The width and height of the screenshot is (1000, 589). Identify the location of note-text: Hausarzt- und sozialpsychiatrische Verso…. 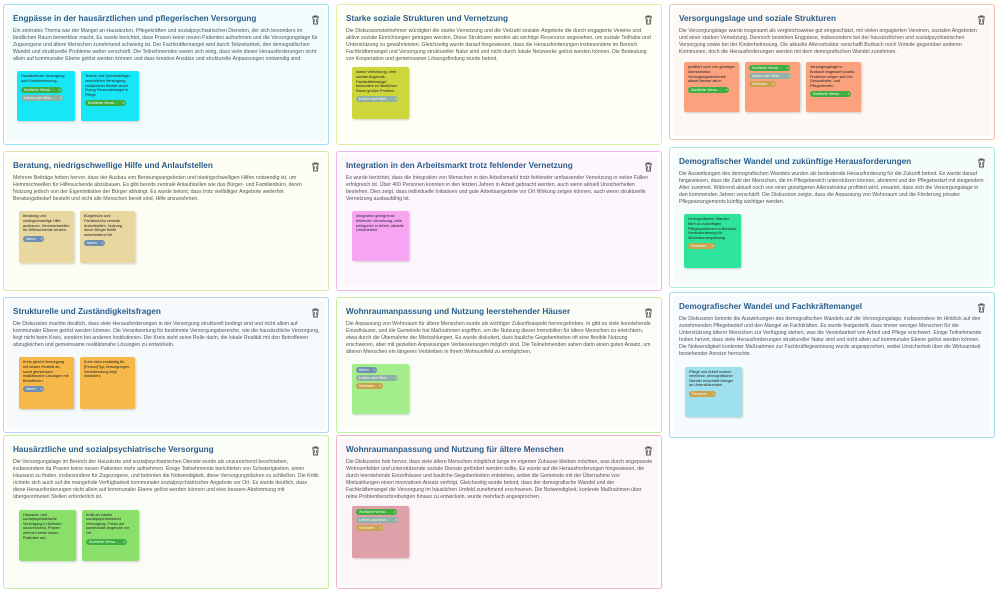
(42, 526).